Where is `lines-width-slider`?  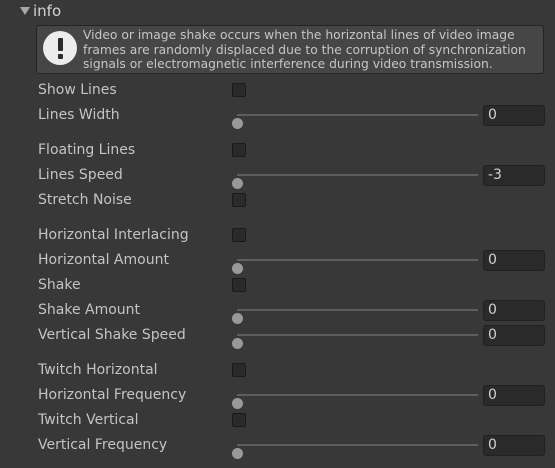 lines-width-slider is located at coordinates (355, 121).